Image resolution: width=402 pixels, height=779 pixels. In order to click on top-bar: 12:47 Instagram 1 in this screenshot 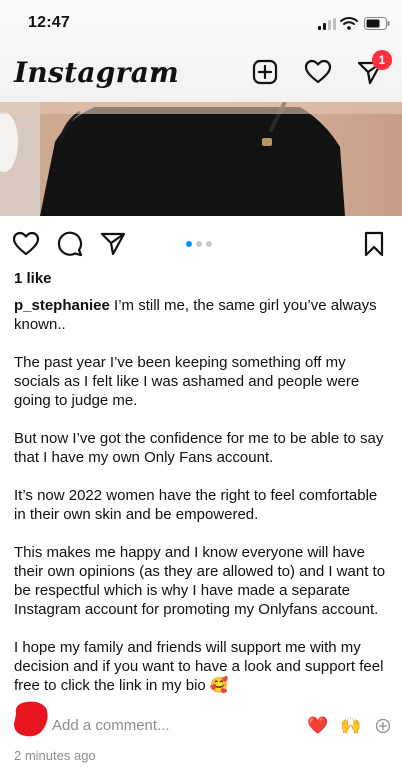, I will do `click(201, 52)`.